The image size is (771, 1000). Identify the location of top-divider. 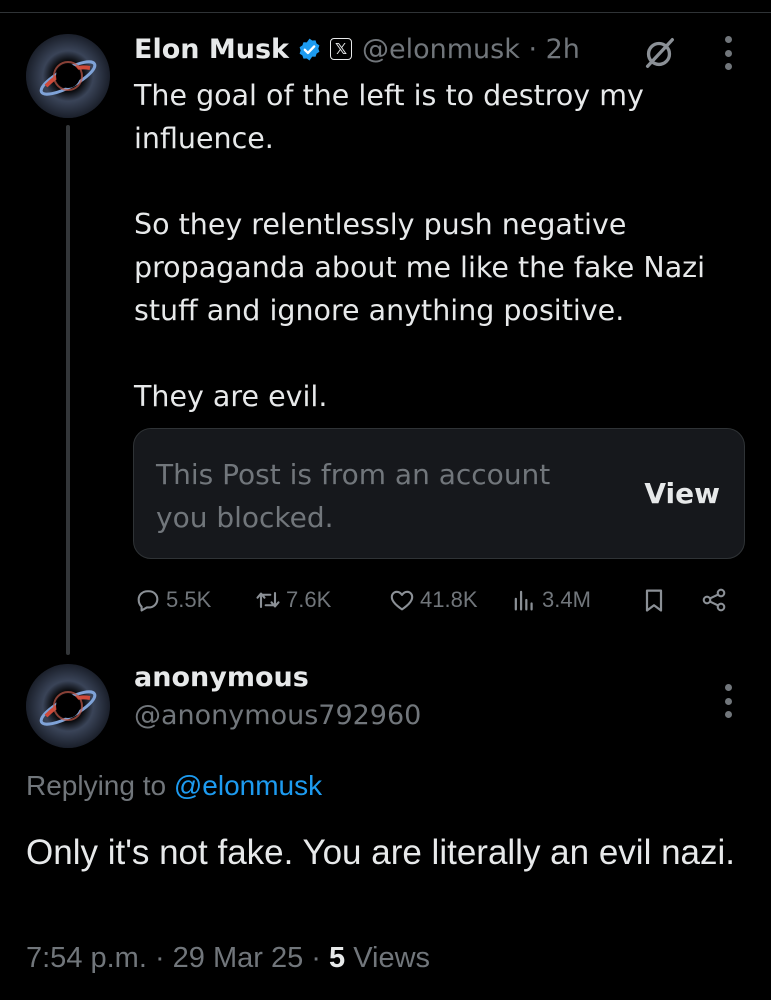
(385, 12).